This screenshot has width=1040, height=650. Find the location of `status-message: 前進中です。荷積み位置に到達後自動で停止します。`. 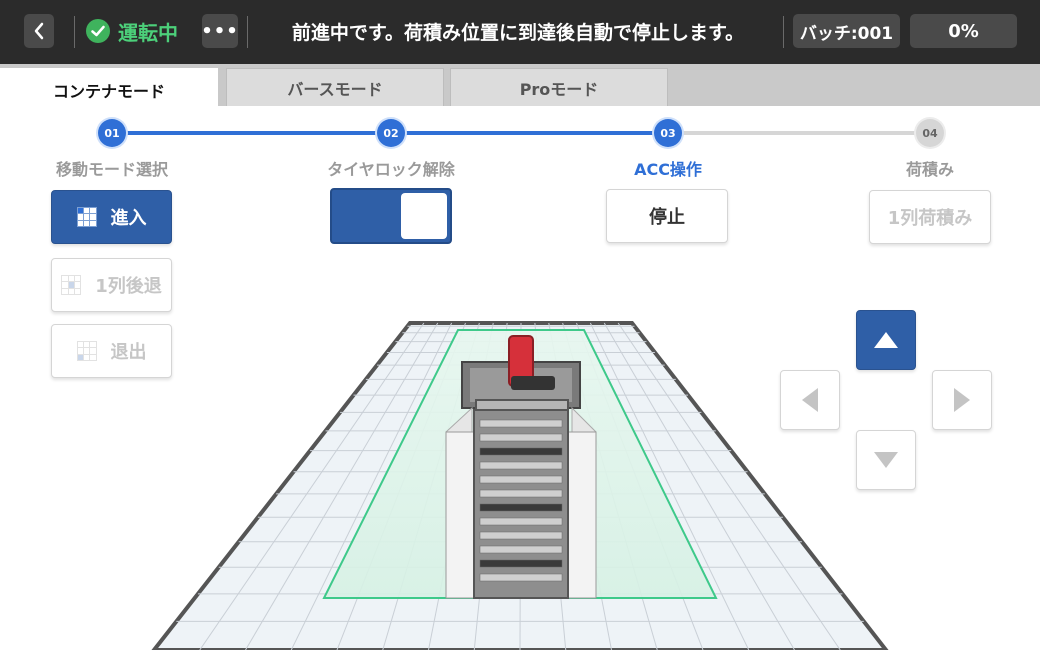

status-message: 前進中です。荷積み位置に到達後自動で停止します。 is located at coordinates (518, 32).